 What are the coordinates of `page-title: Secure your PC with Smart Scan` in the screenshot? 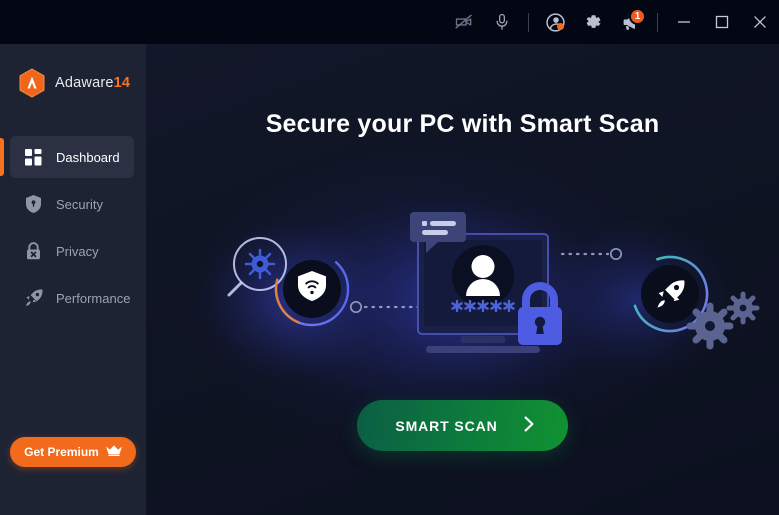 It's located at (462, 124).